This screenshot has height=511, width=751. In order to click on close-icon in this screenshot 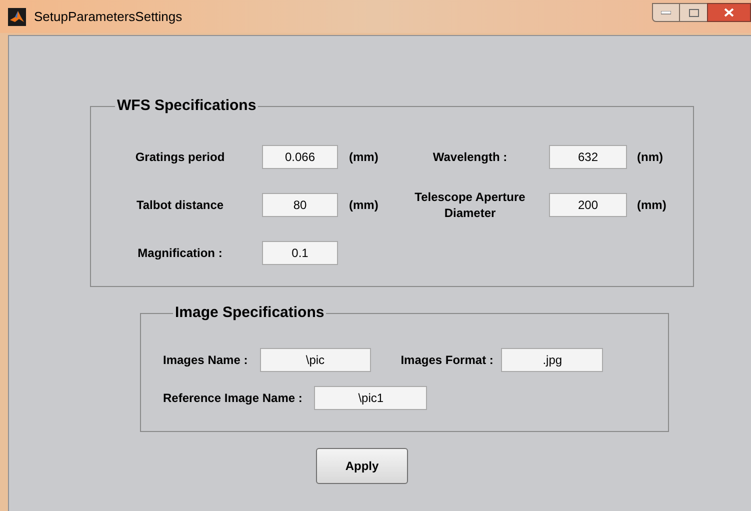, I will do `click(729, 12)`.